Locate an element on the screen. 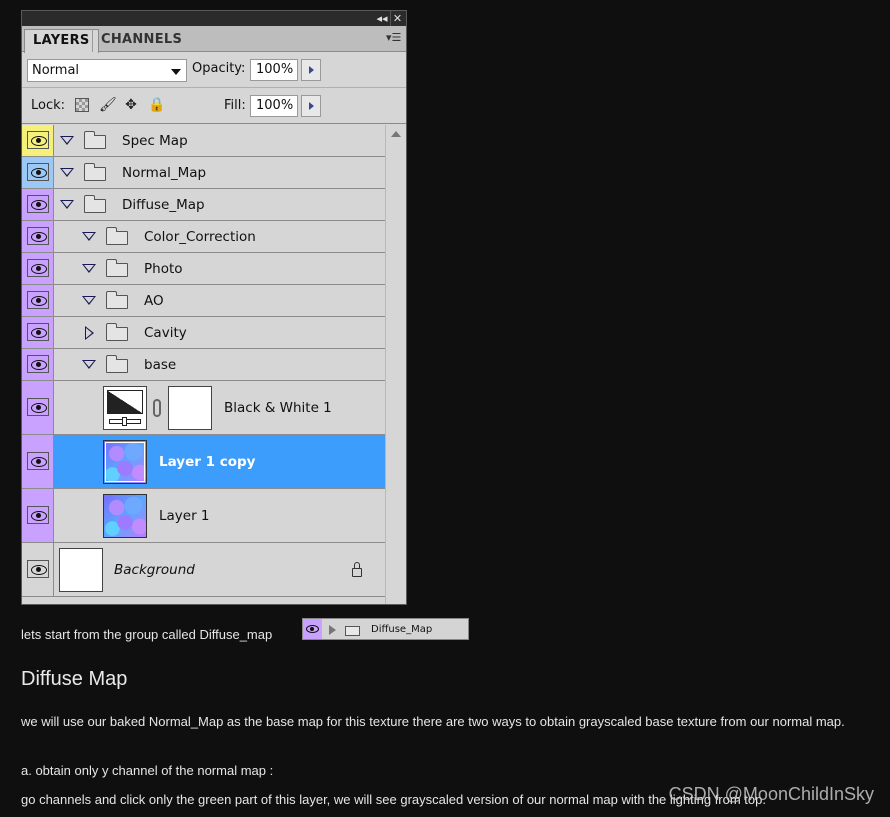  lock-row: Lock: 🖌 ✥ 🔒 Fill: 100% is located at coordinates (214, 106).